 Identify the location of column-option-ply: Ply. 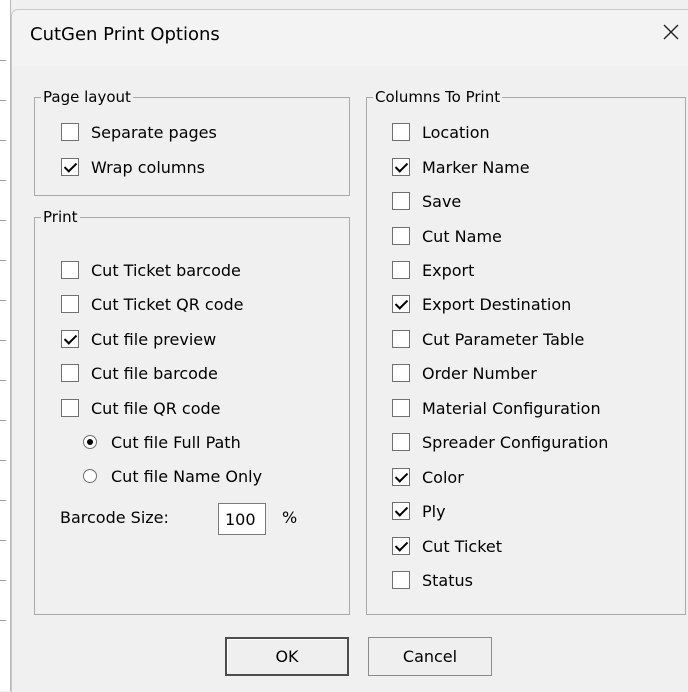
(419, 511).